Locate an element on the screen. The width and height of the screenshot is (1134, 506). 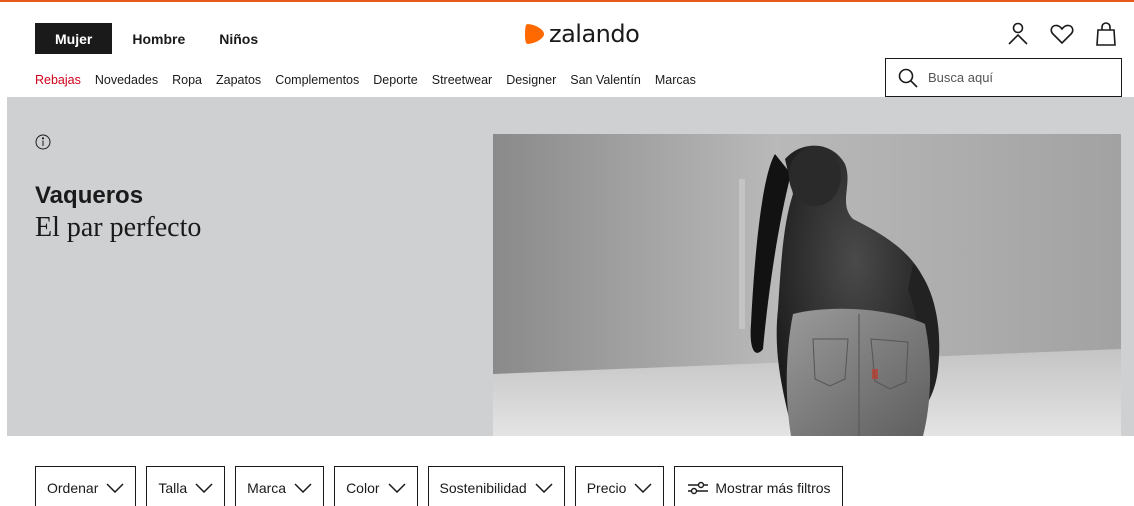
search-input is located at coordinates (1018, 77).